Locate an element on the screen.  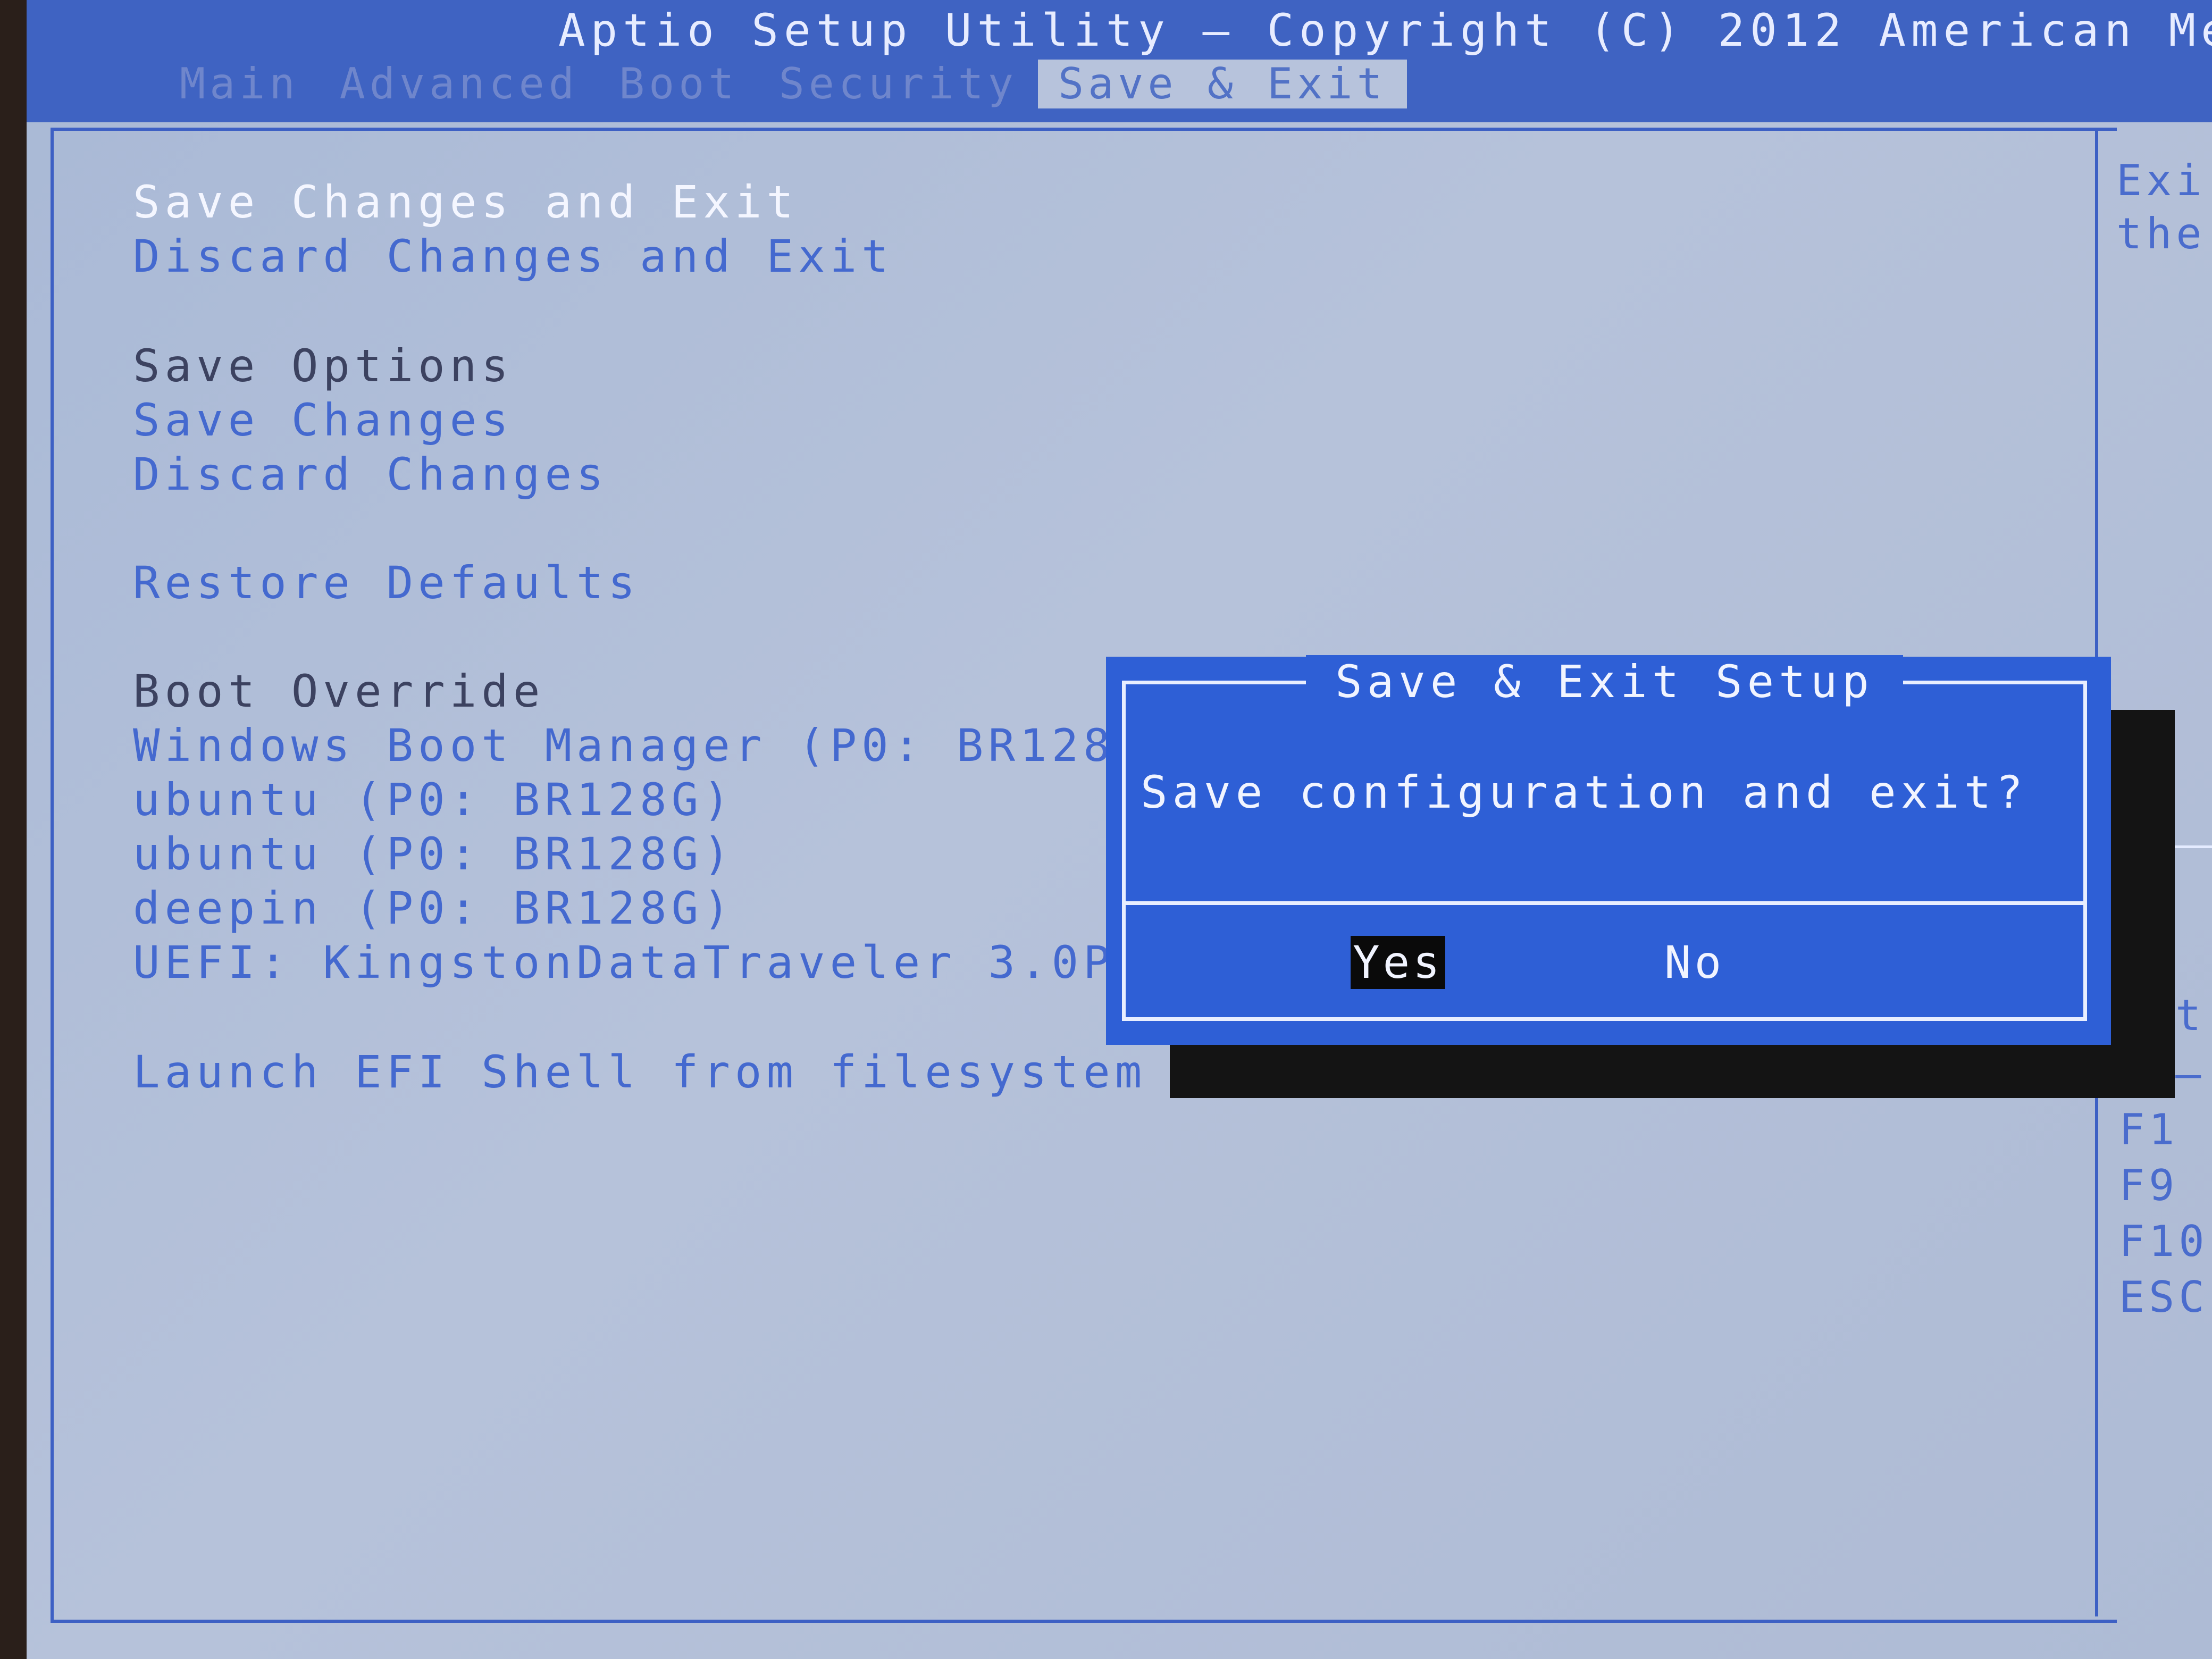
menu-item-save-changes: Save Changes is located at coordinates (323, 420).